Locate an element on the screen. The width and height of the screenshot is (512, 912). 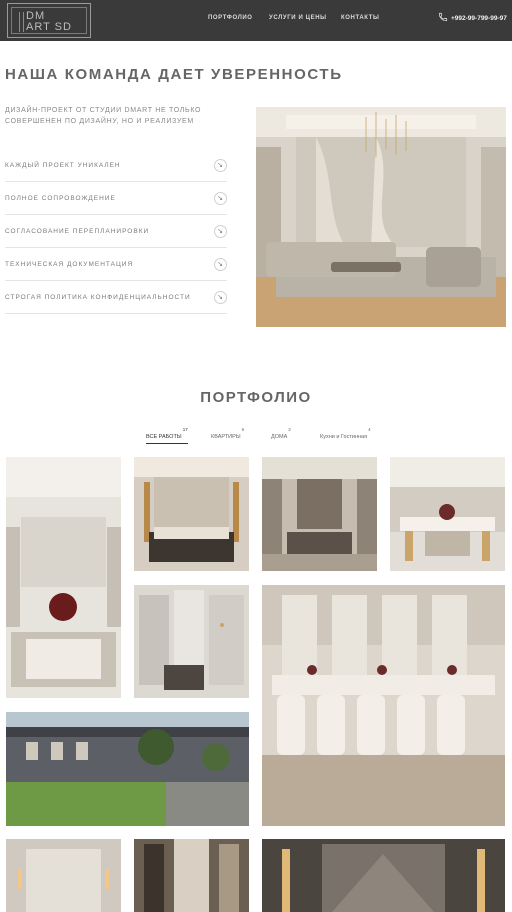
tab-count: 2 is located at coordinates (289, 429).